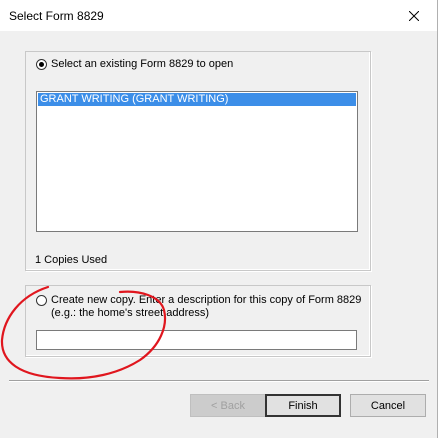  What do you see at coordinates (142, 64) in the screenshot?
I see `existing-form-radio-label: Select an existing Form 8829 to open` at bounding box center [142, 64].